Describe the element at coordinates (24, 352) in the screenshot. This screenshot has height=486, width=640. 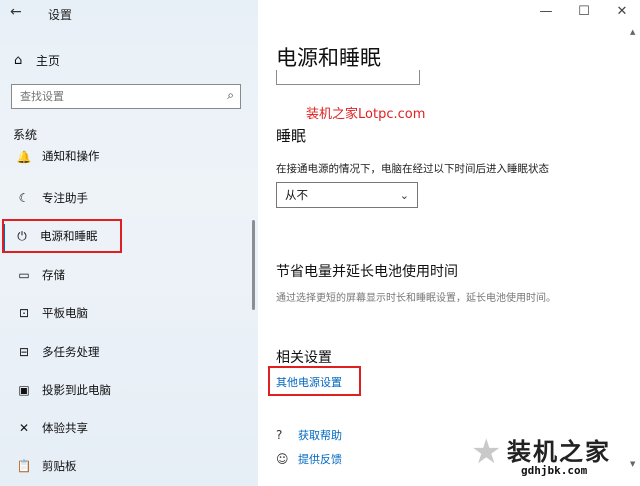
I see `multitasking-icon: ⊟` at that location.